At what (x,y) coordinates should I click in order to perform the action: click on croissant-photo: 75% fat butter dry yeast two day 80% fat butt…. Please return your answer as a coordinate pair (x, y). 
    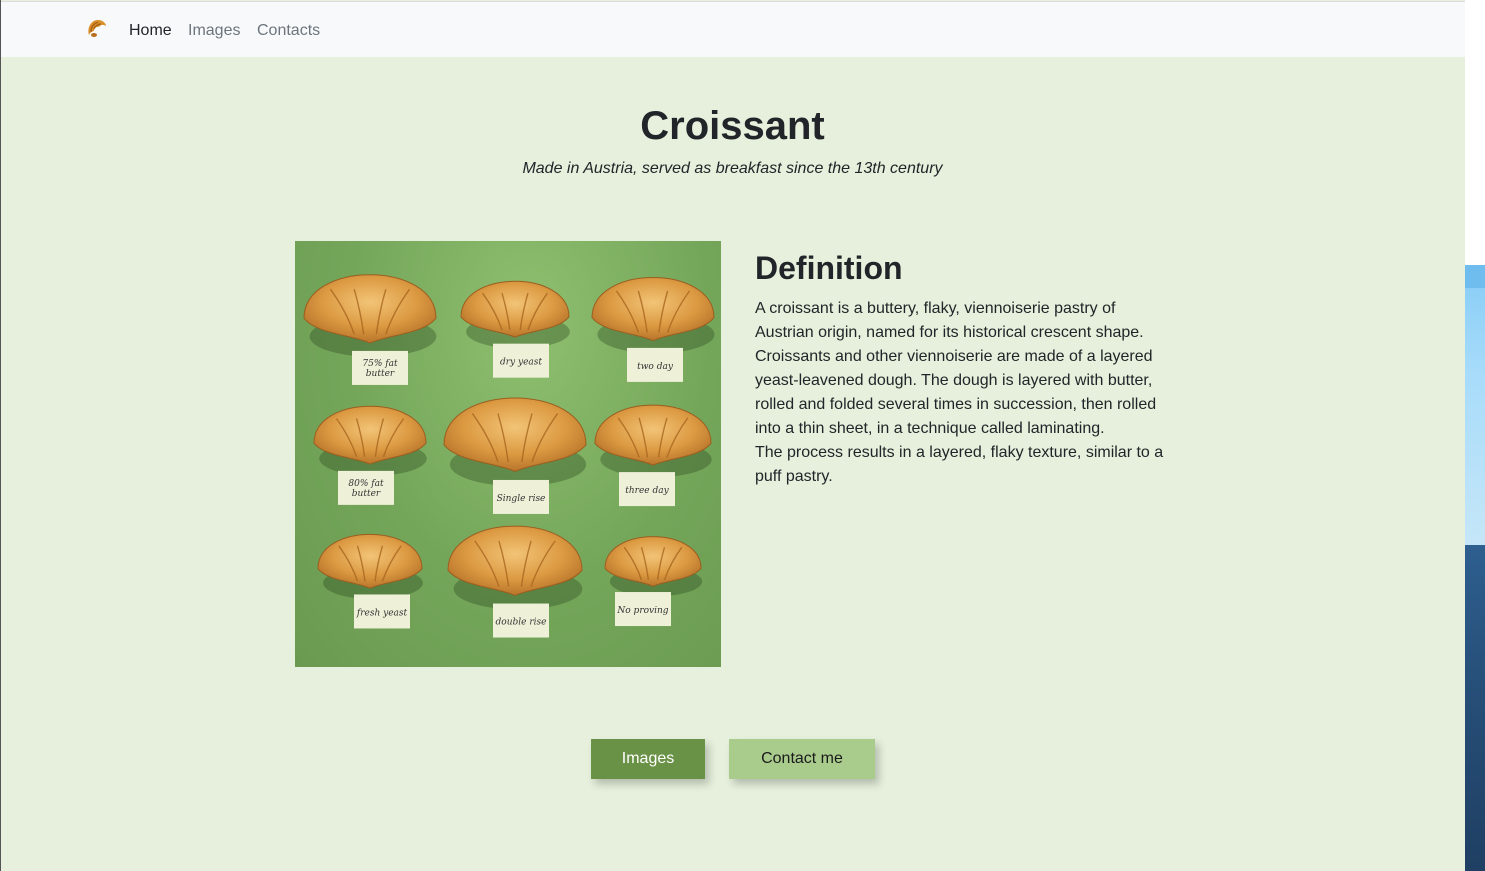
    Looking at the image, I should click on (508, 454).